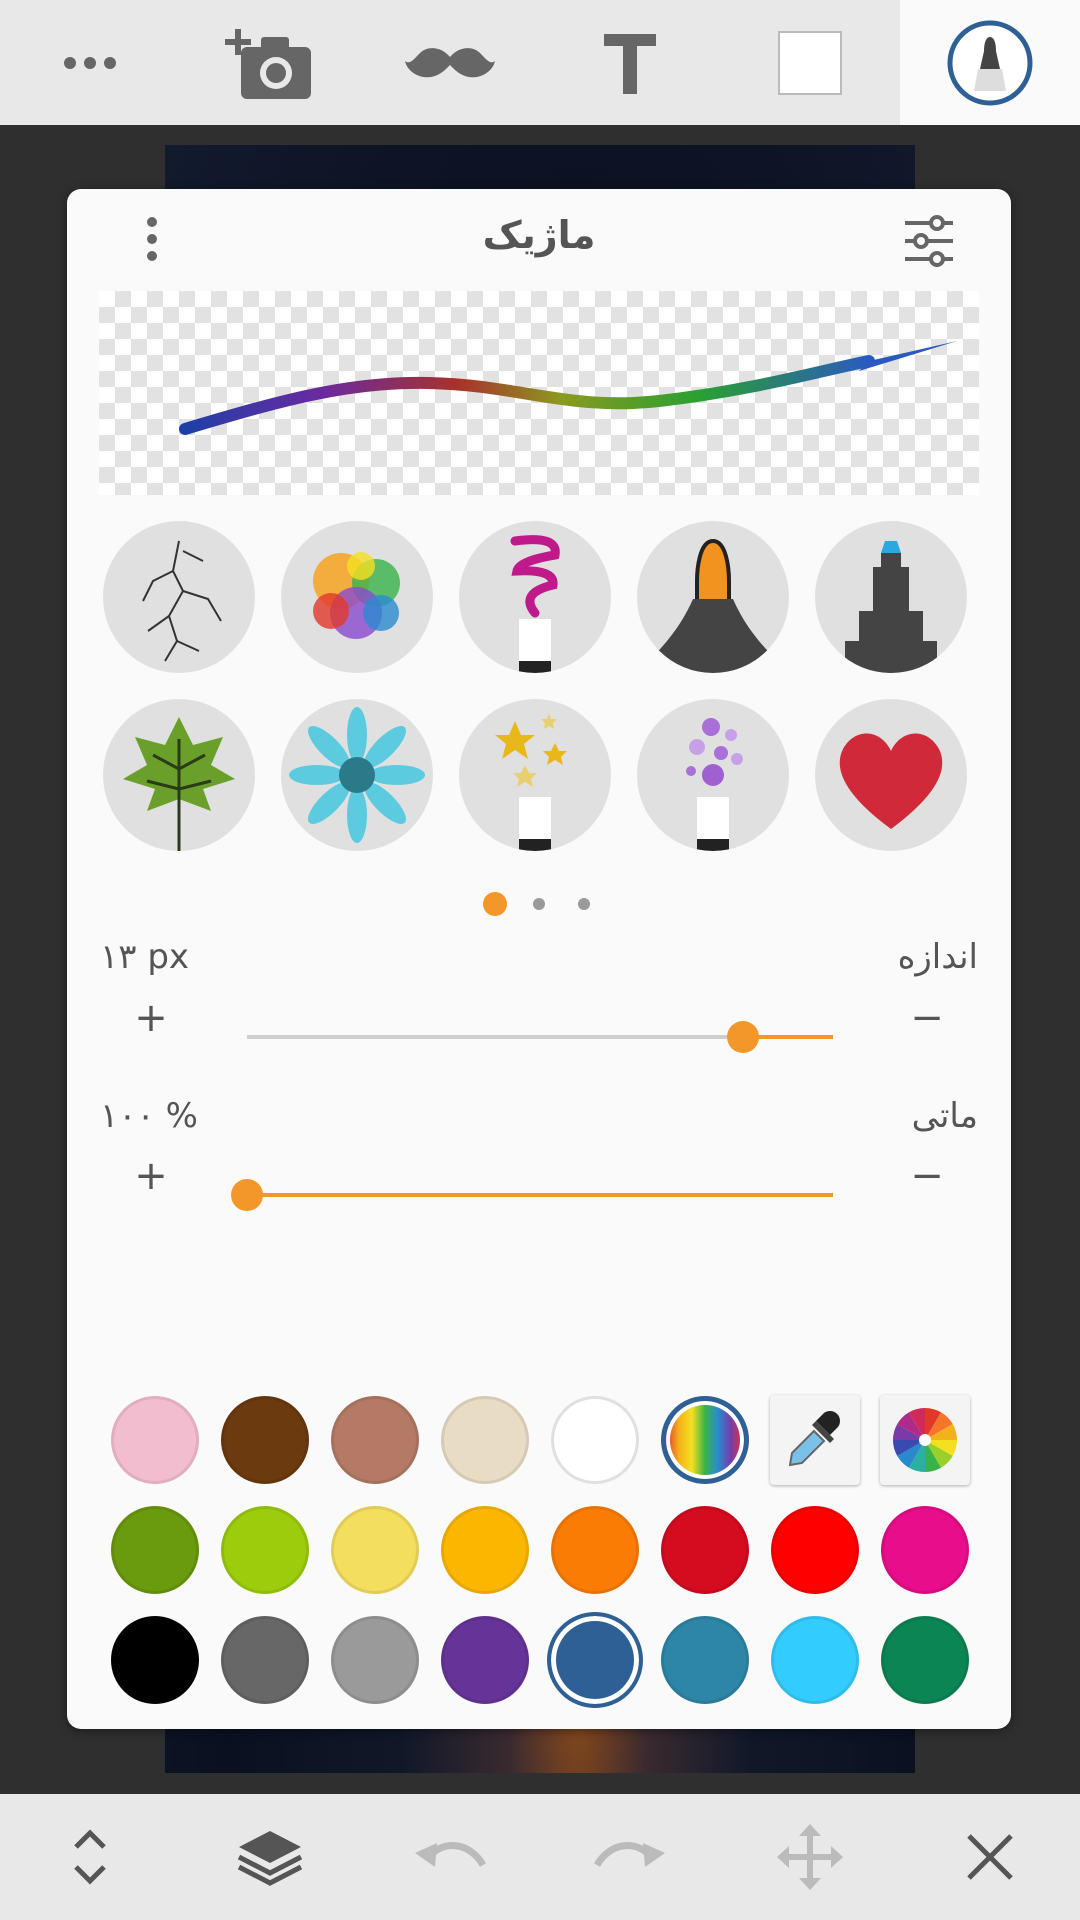 This screenshot has height=1920, width=1080. Describe the element at coordinates (944, 1116) in the screenshot. I see `opacity-label: ماتی` at that location.